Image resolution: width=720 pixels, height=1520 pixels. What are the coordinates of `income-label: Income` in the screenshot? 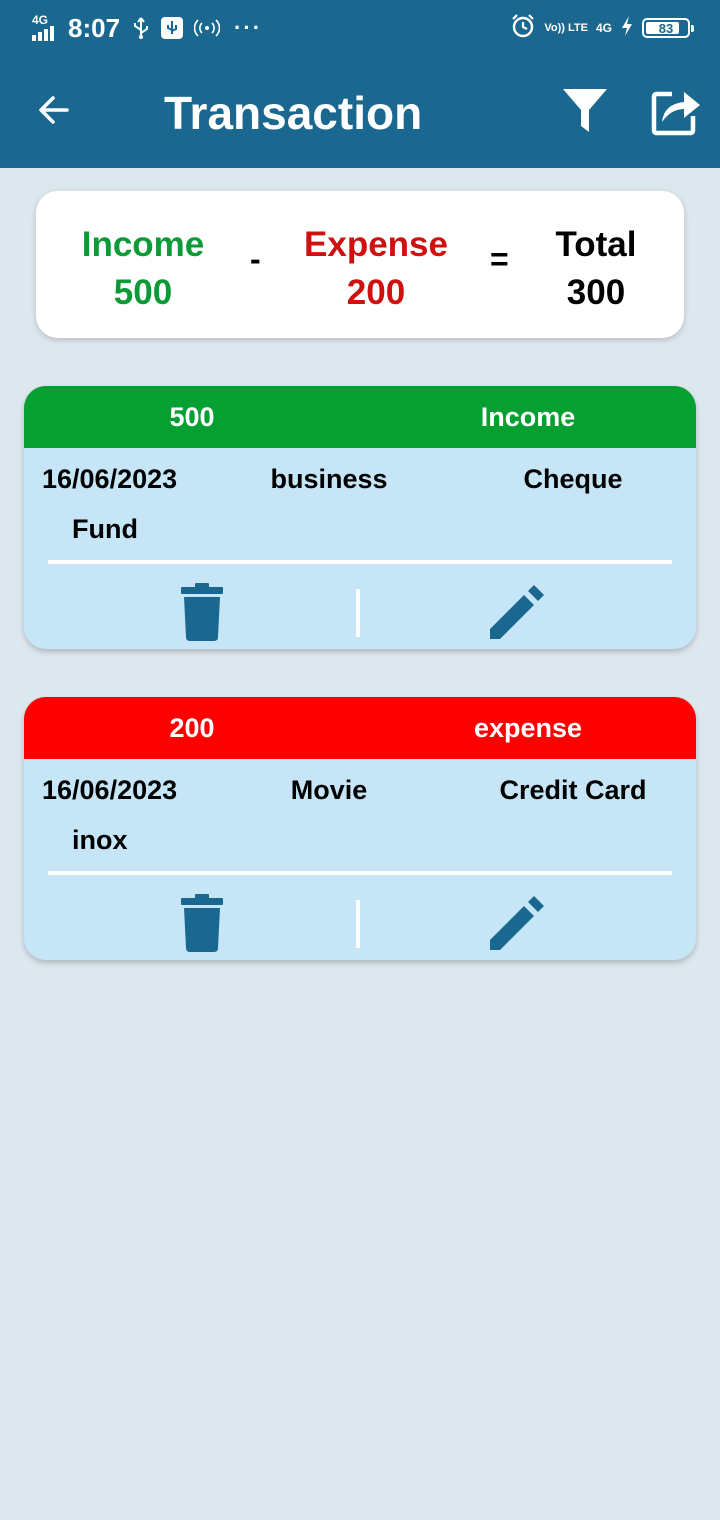 It's located at (143, 244).